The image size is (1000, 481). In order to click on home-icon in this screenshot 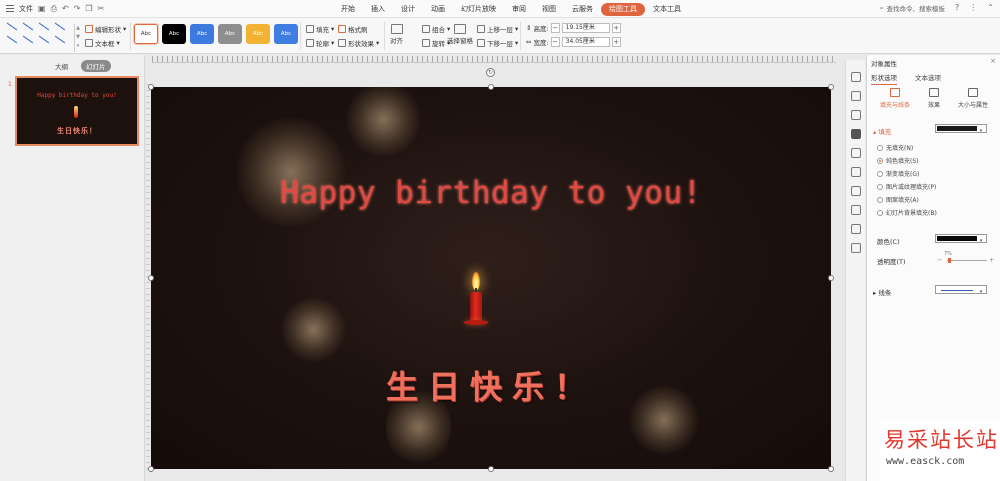, I will do `click(856, 77)`.